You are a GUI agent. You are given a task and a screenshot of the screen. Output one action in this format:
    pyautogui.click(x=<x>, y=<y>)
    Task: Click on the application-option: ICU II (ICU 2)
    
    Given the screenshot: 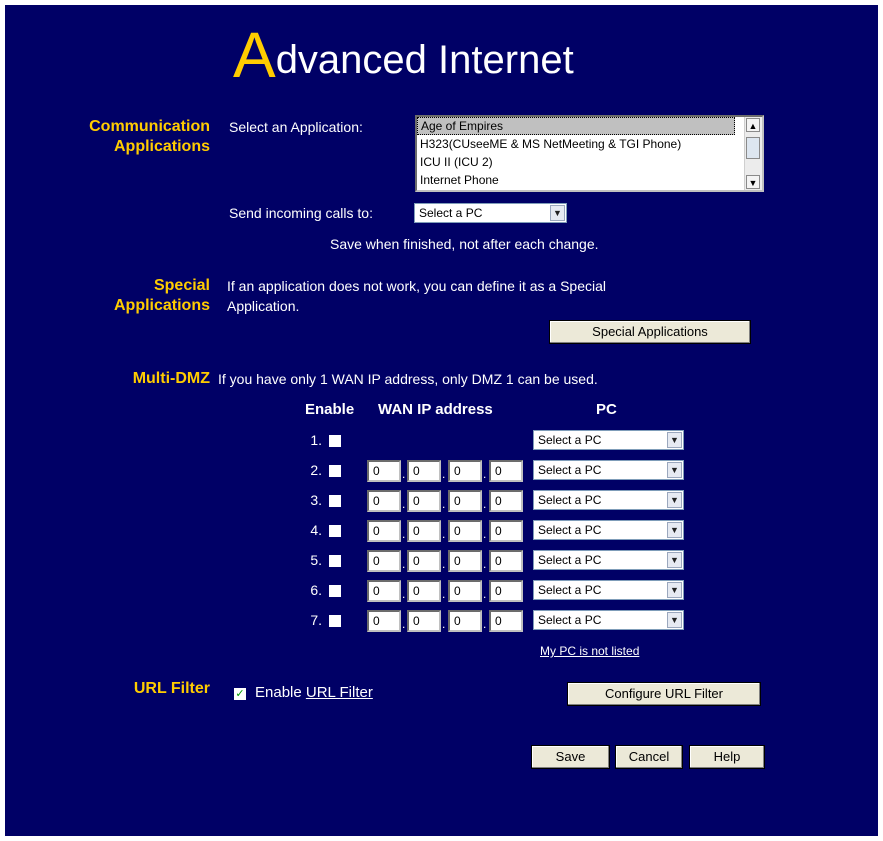 What is the action you would take?
    pyautogui.click(x=577, y=162)
    